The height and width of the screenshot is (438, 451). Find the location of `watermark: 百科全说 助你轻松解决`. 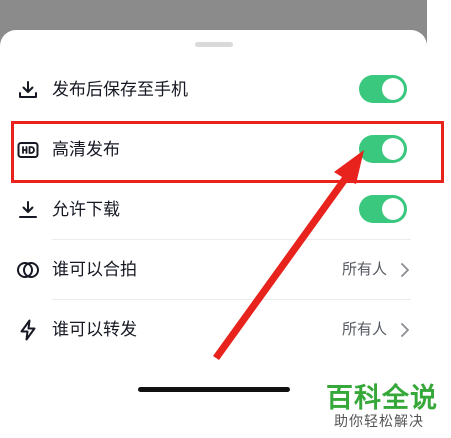

watermark: 百科全说 助你轻松解决 is located at coordinates (384, 407).